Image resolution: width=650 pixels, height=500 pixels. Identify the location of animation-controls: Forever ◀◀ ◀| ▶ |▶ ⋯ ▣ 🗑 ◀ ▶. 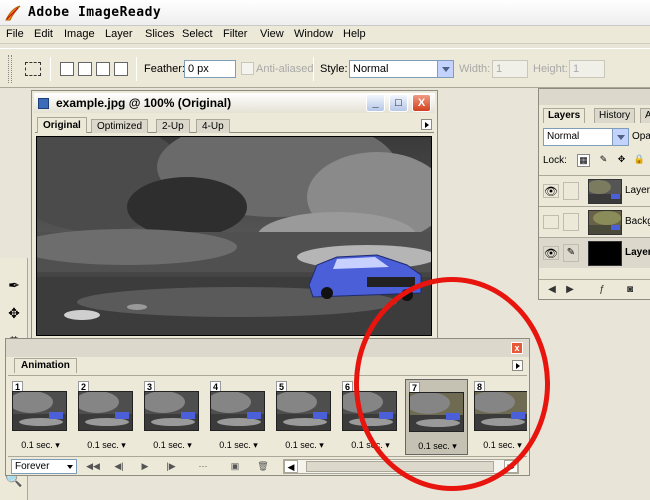
(267, 465).